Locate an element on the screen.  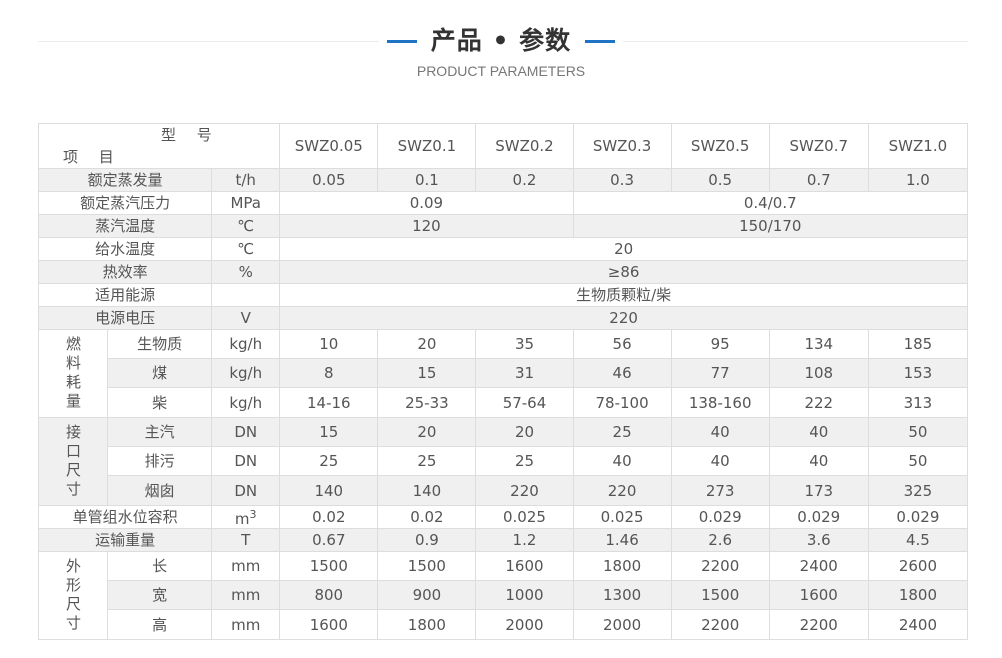
table-row-rated-evaporation: 额定蒸发量 t/h 0.05 0.1 0.2 0.3 0.5 0.7 1.0 is located at coordinates (503, 180).